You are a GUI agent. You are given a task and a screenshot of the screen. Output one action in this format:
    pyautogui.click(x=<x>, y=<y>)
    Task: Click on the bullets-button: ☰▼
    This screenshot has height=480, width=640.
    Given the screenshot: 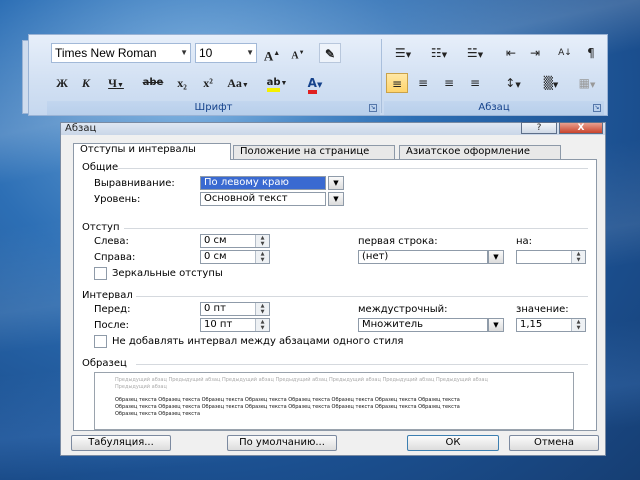 What is the action you would take?
    pyautogui.click(x=403, y=53)
    